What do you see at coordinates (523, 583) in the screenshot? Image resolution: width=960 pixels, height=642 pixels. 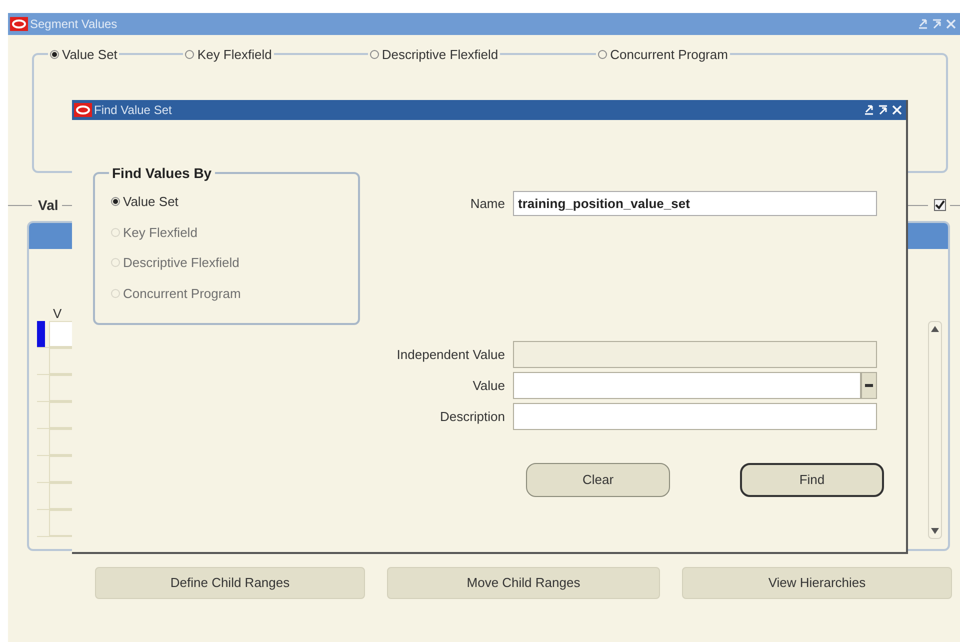 I see `action-button: Move Child Ranges` at bounding box center [523, 583].